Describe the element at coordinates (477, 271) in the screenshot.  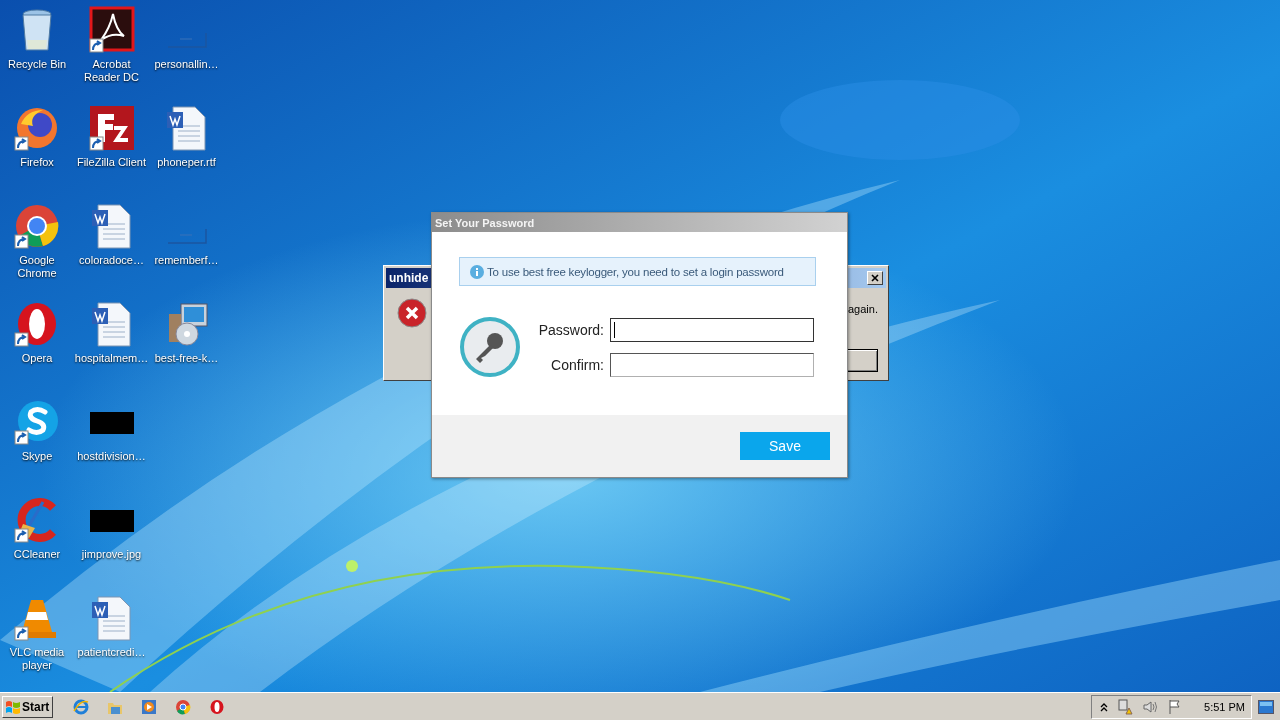
I see `info-icon` at that location.